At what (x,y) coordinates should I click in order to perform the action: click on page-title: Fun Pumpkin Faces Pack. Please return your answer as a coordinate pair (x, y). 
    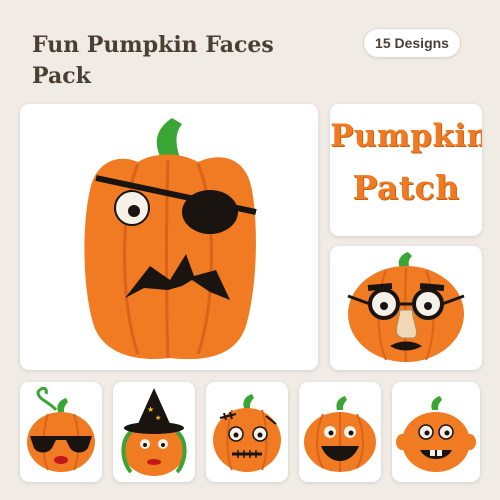
    Looking at the image, I should click on (182, 61).